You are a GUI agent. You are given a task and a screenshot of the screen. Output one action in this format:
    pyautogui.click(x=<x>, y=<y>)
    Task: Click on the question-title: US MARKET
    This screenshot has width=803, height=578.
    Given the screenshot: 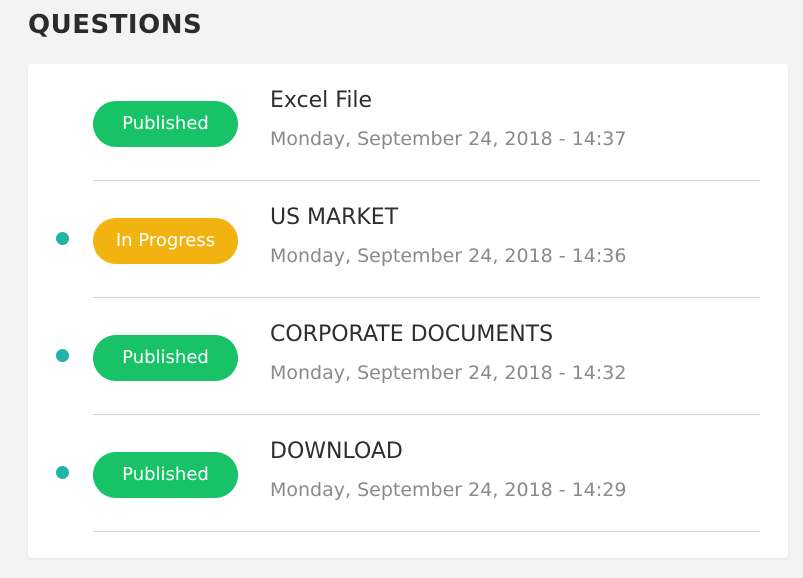 What is the action you would take?
    pyautogui.click(x=334, y=217)
    